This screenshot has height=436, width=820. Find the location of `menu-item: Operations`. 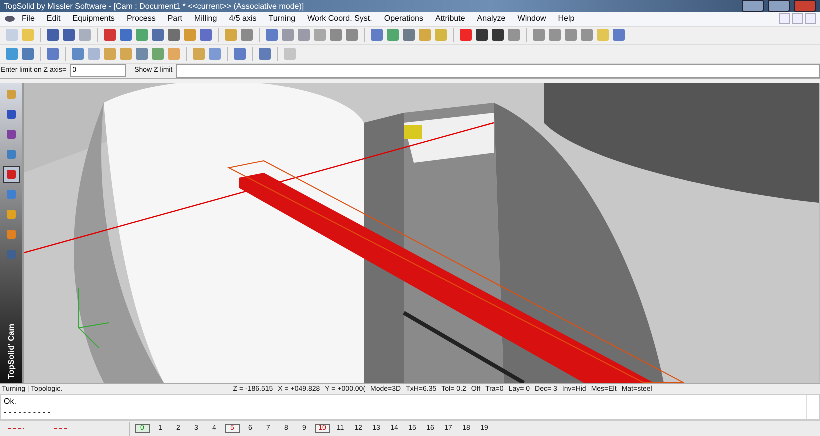

menu-item: Operations is located at coordinates (404, 19).